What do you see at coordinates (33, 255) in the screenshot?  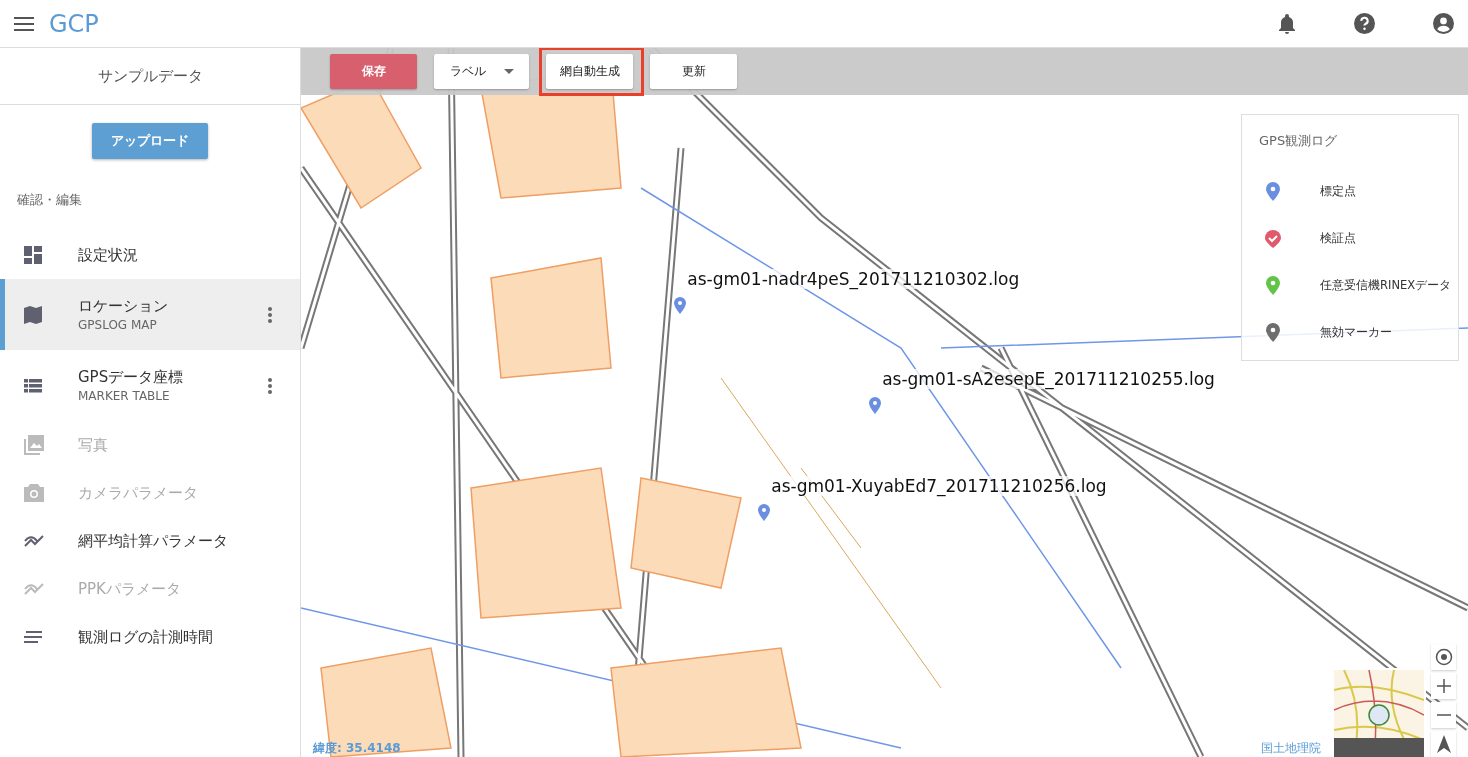 I see `dashboard-icon` at bounding box center [33, 255].